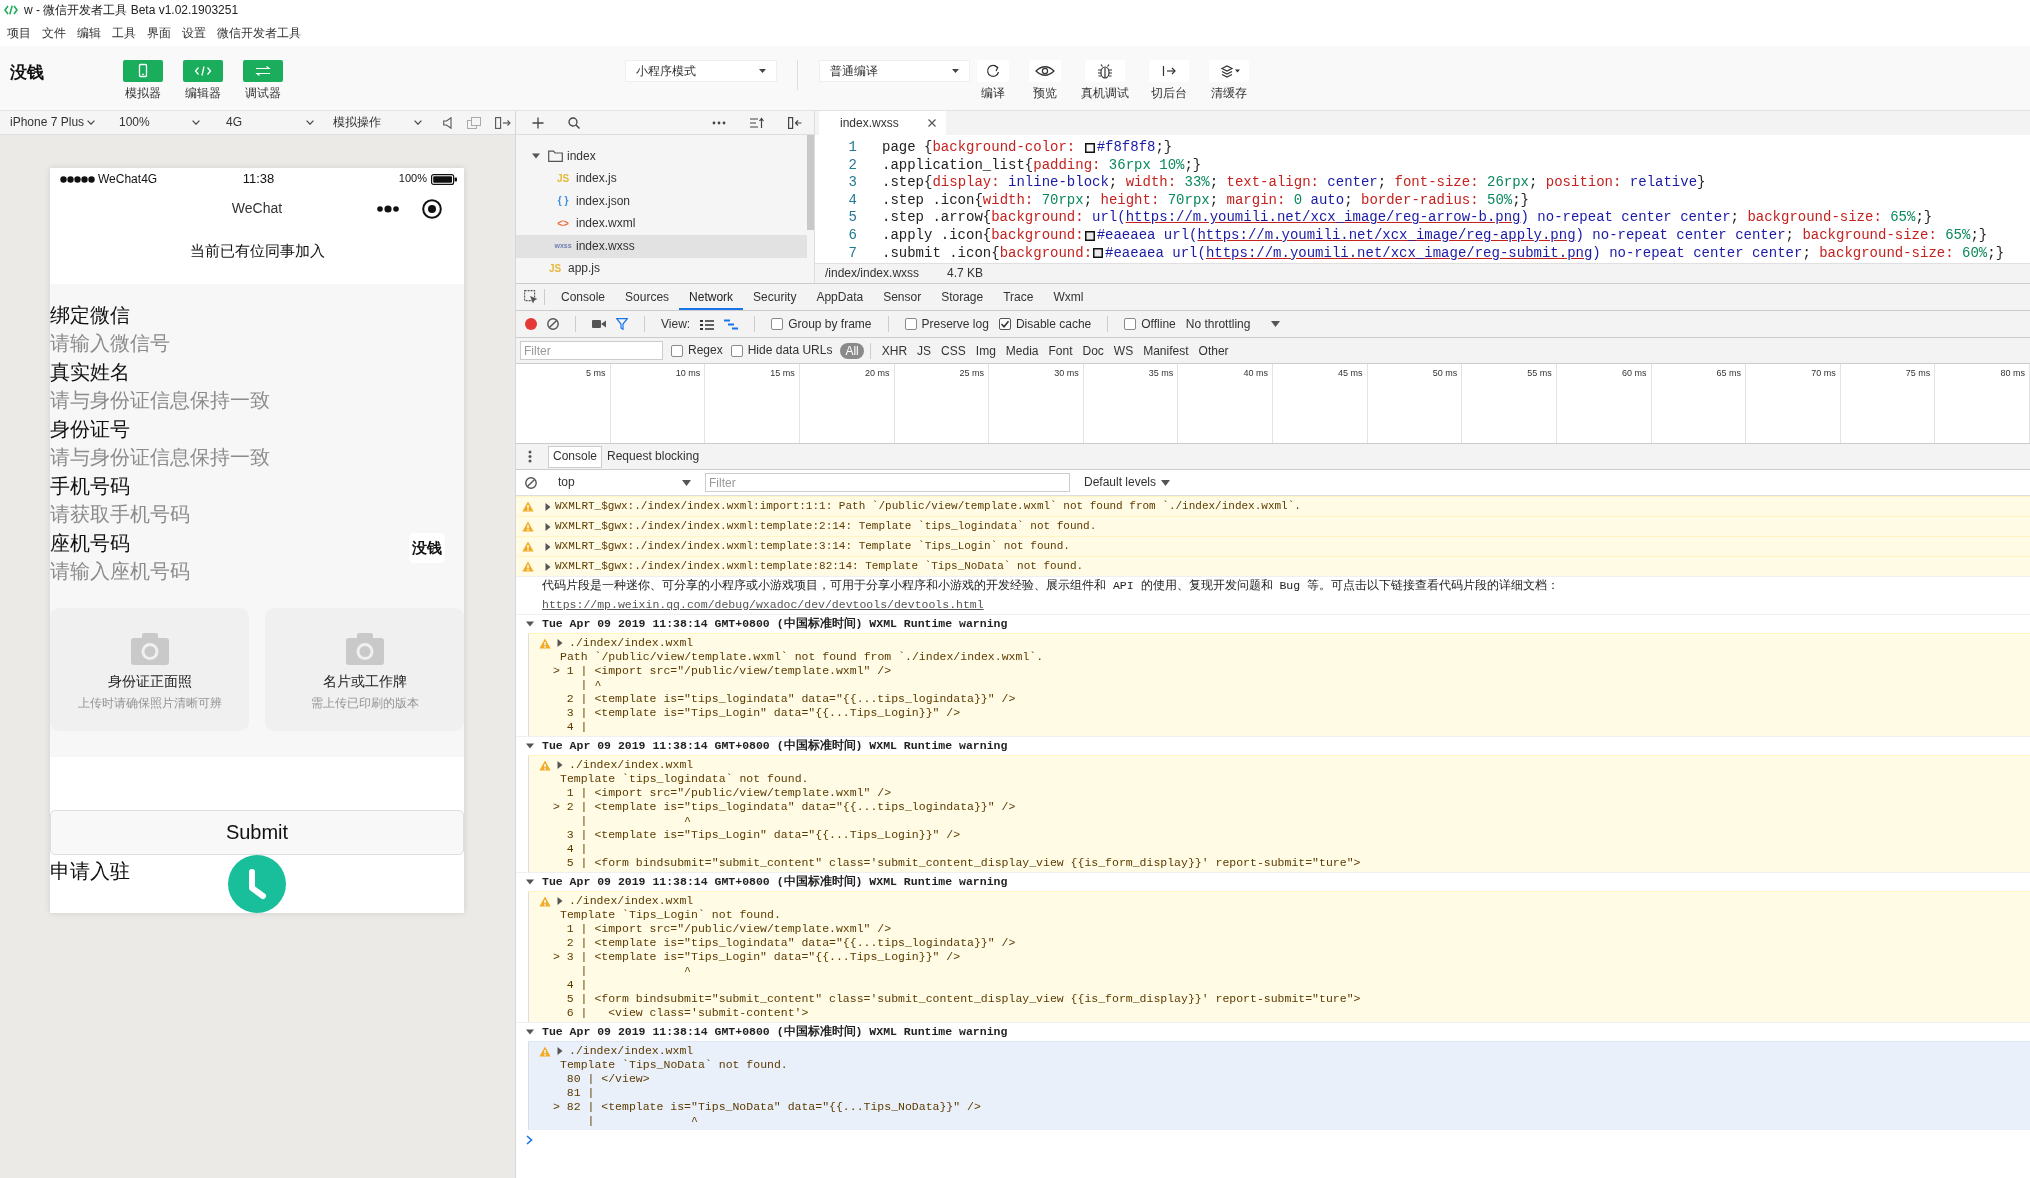  What do you see at coordinates (1127, 482) in the screenshot?
I see `levels-dropdown: Default levels` at bounding box center [1127, 482].